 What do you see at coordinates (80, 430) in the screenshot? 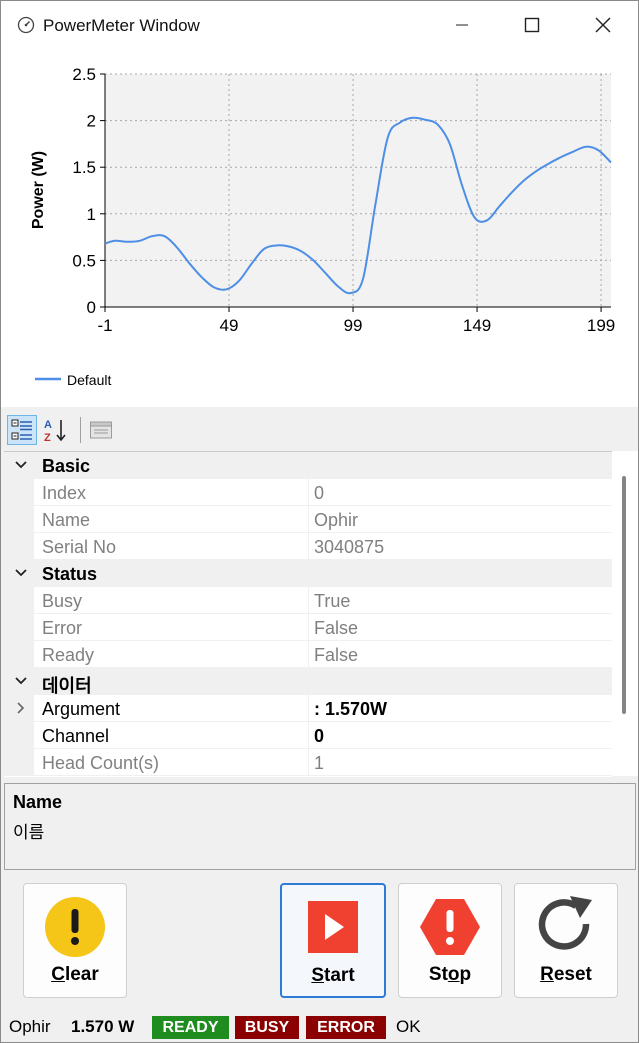
I see `toolbar-separator` at bounding box center [80, 430].